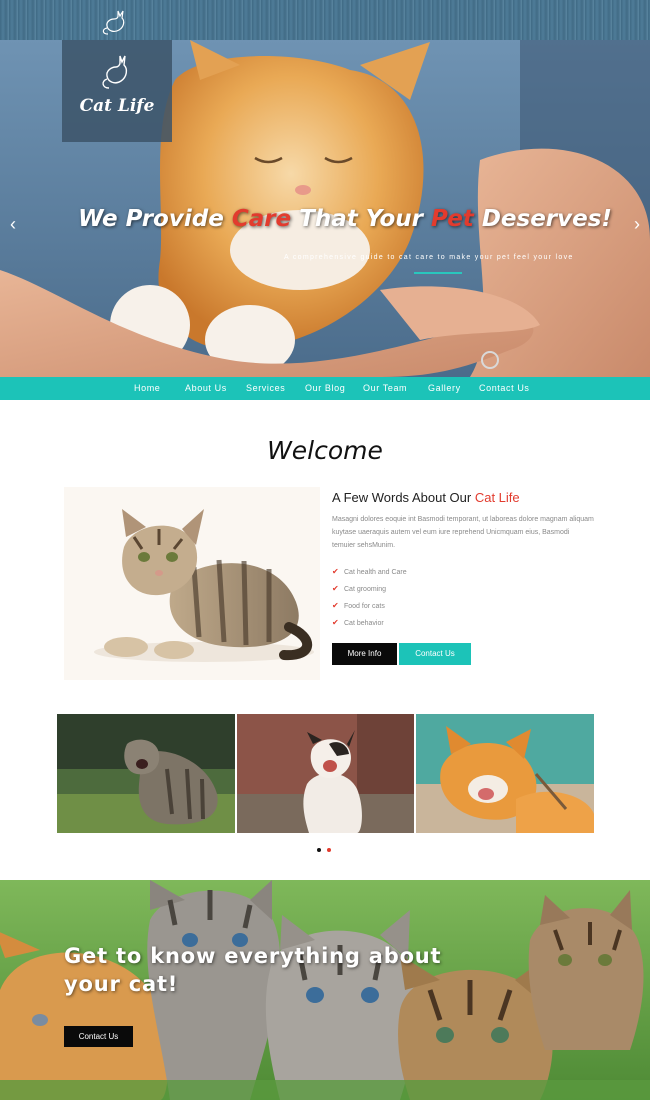 The image size is (650, 1100). What do you see at coordinates (325, 20) in the screenshot?
I see `top-strip` at bounding box center [325, 20].